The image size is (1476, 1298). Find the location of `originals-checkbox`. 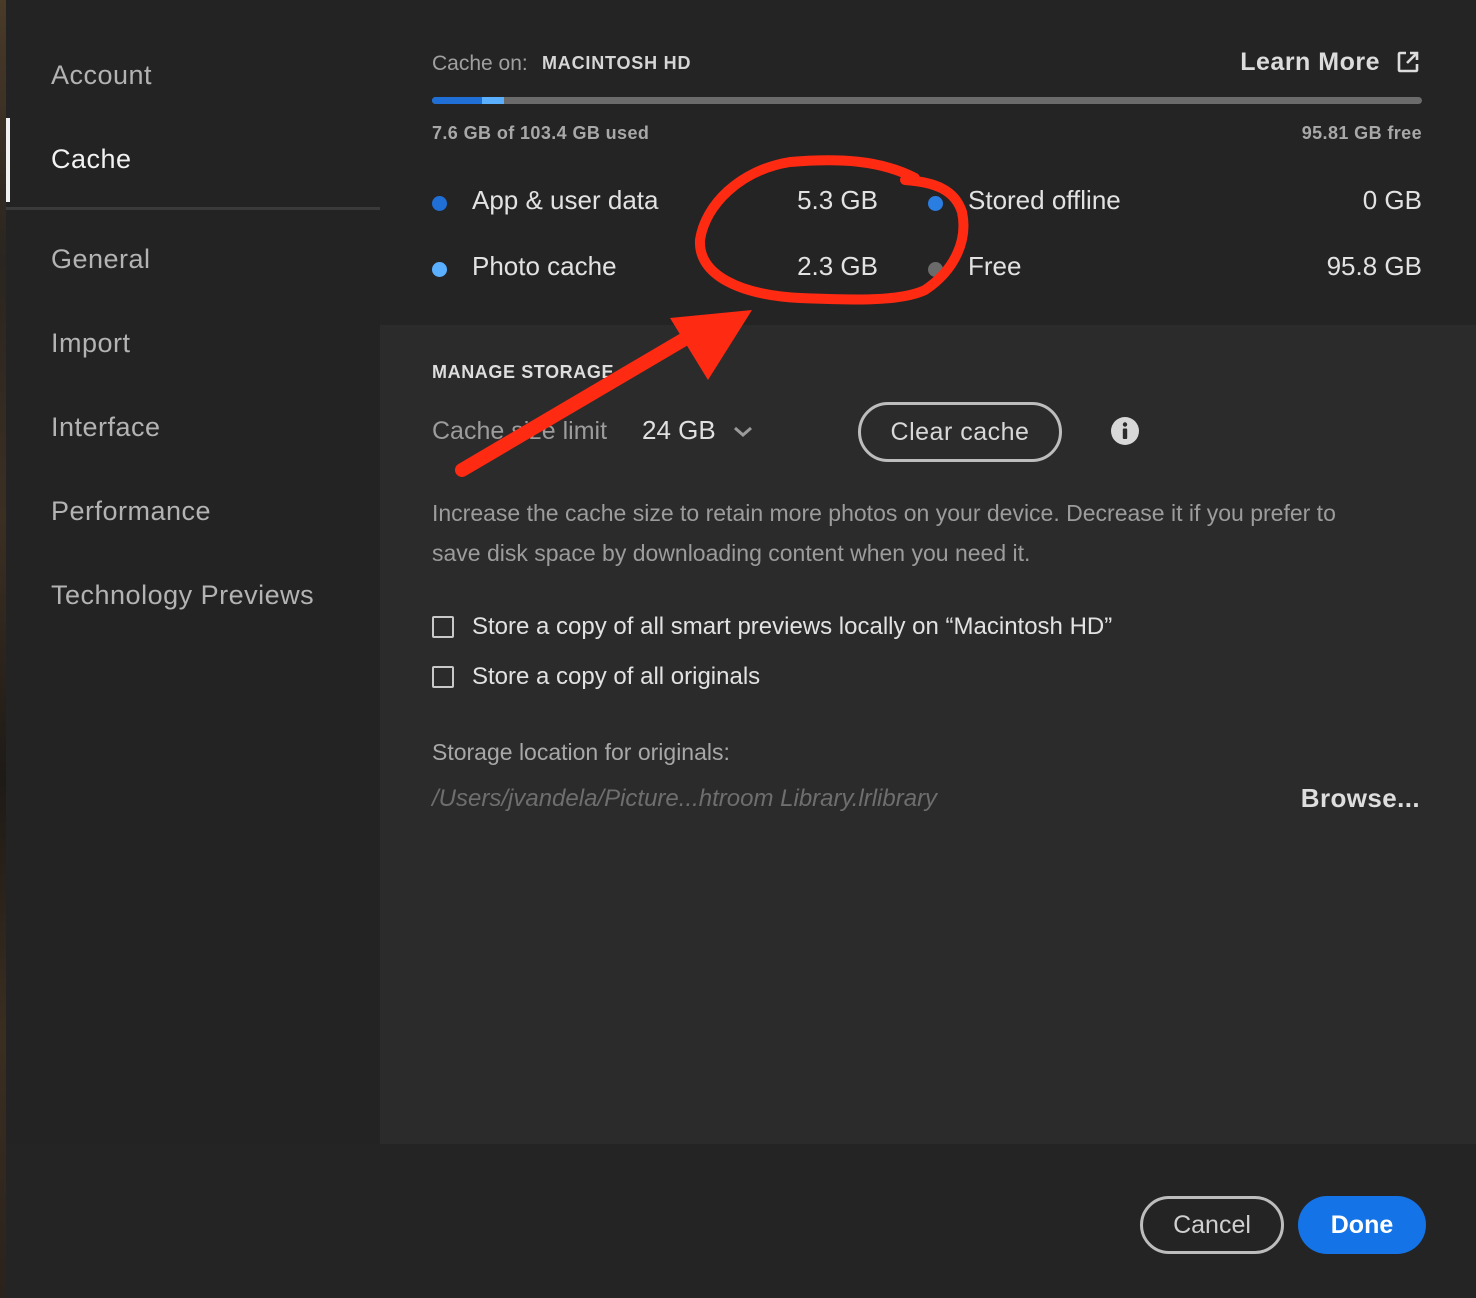

originals-checkbox is located at coordinates (443, 677).